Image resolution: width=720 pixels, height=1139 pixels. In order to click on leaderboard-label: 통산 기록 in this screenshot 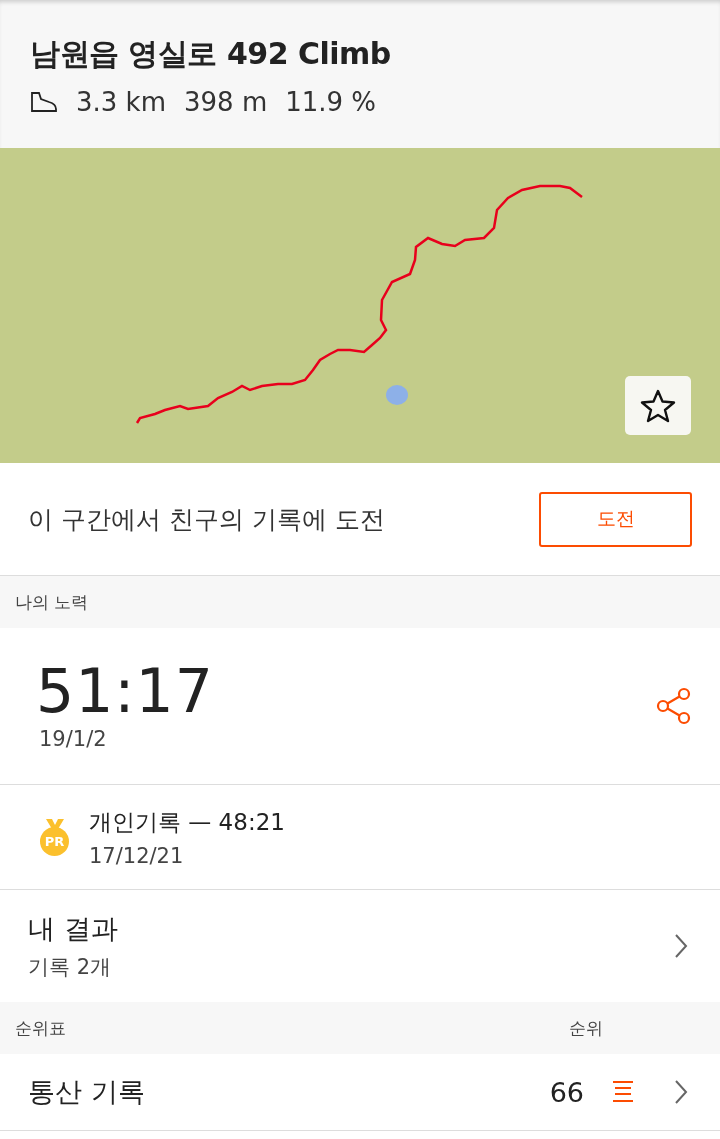, I will do `click(87, 1092)`.